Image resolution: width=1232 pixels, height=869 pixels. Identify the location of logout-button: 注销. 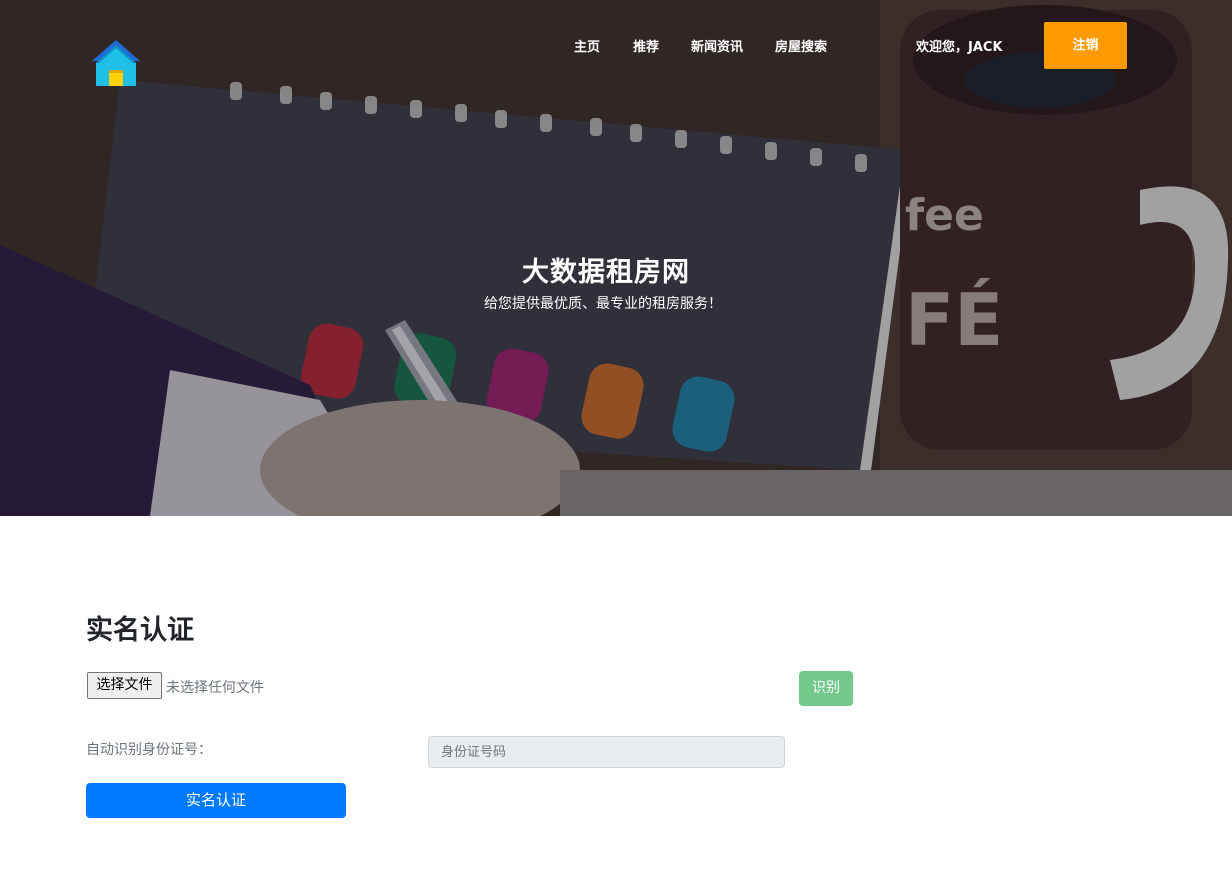
(1085, 45).